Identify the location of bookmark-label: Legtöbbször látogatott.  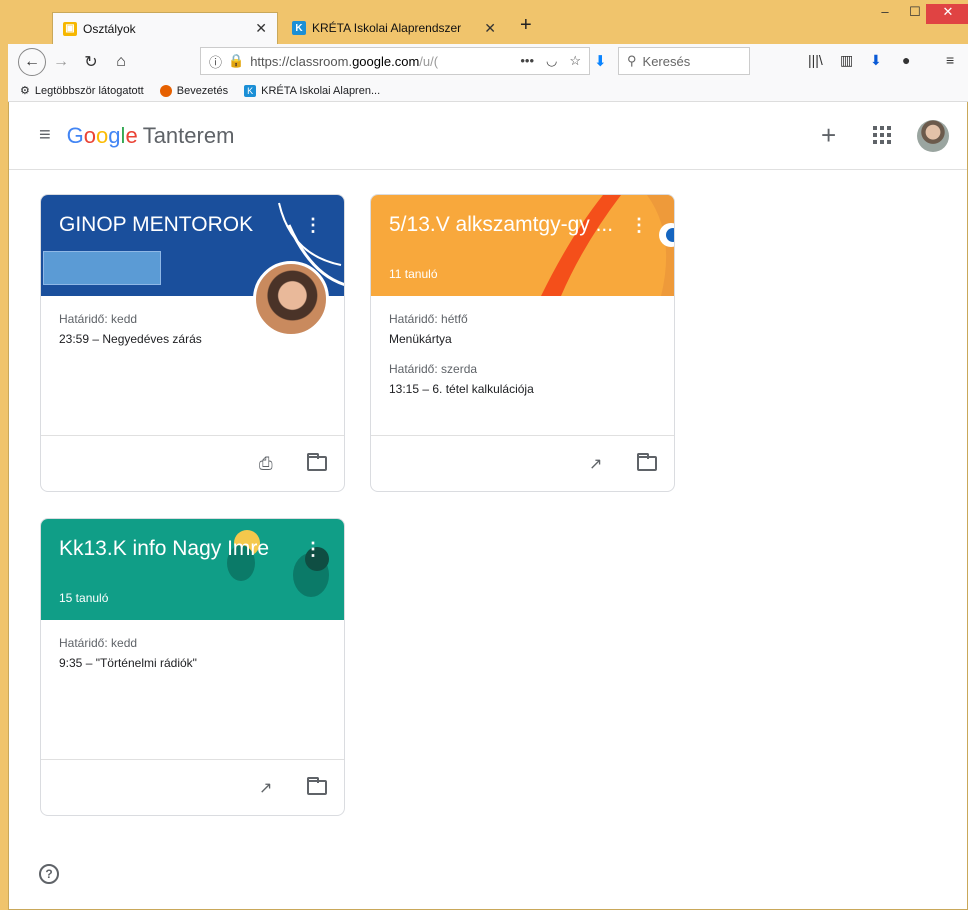
(89, 90).